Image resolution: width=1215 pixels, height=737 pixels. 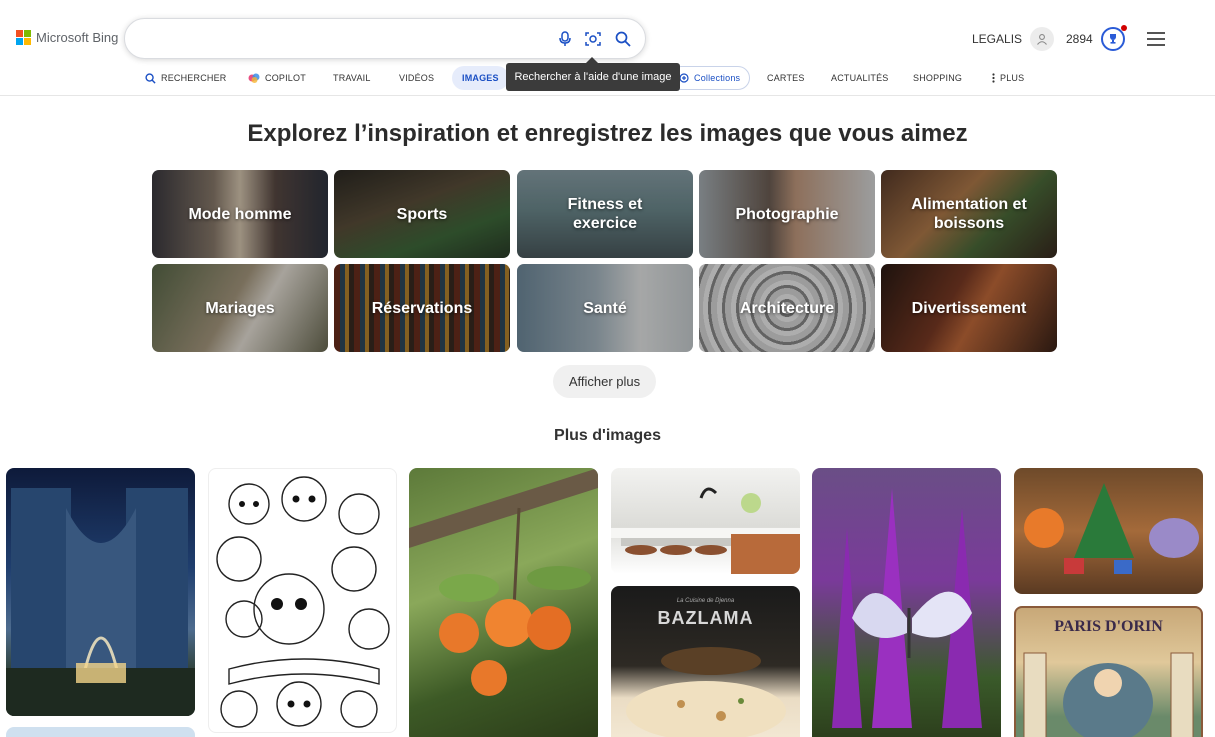 I want to click on category-tile-sports: Sports, so click(x=422, y=214).